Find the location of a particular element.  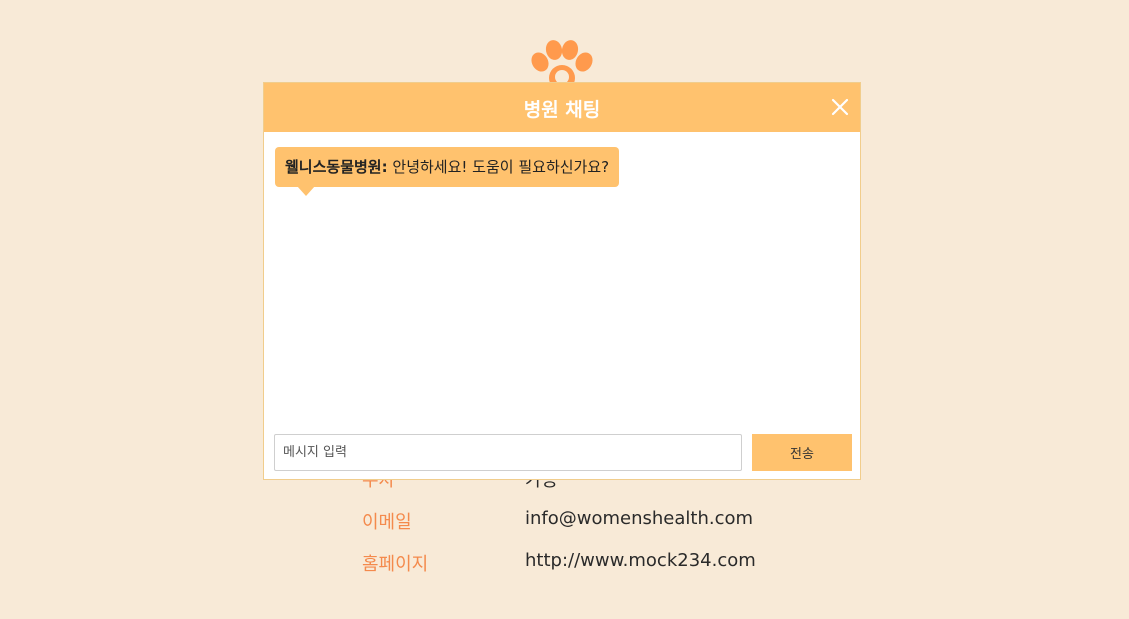

info-label: 홈페이지 is located at coordinates (395, 564).